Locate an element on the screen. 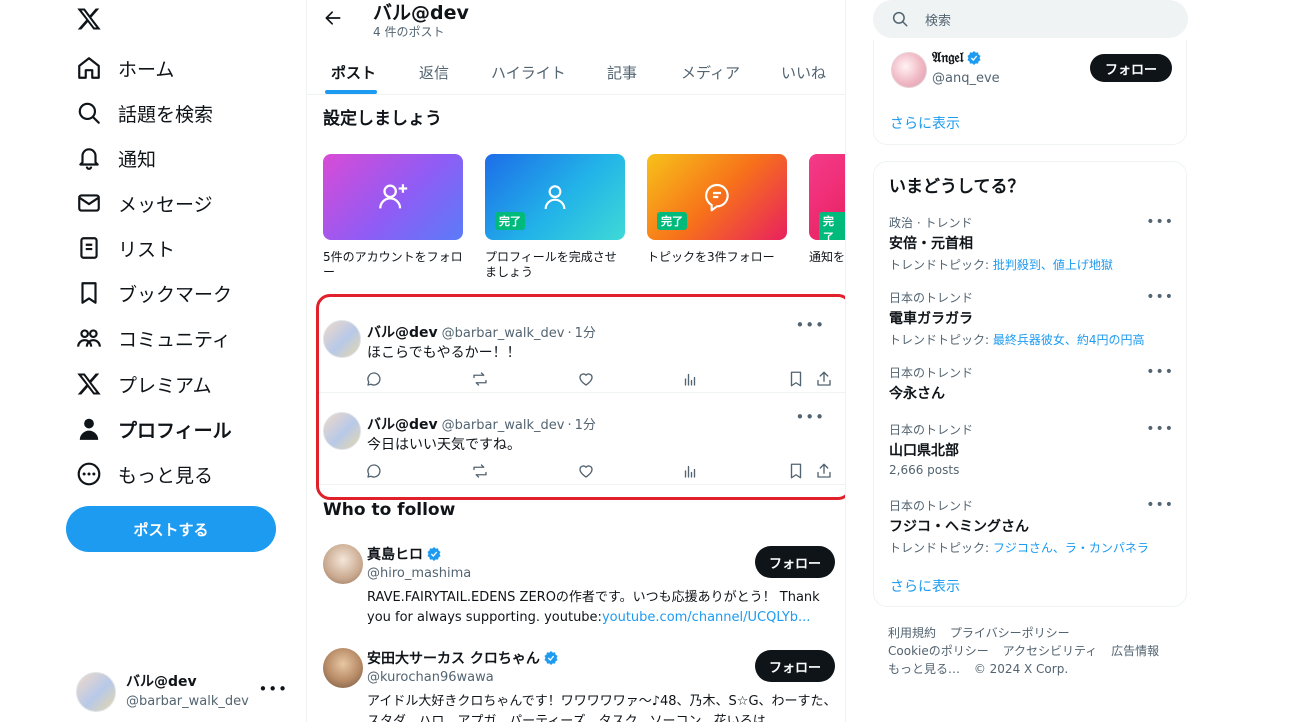  trend-name: 山口県北部 is located at coordinates (924, 451).